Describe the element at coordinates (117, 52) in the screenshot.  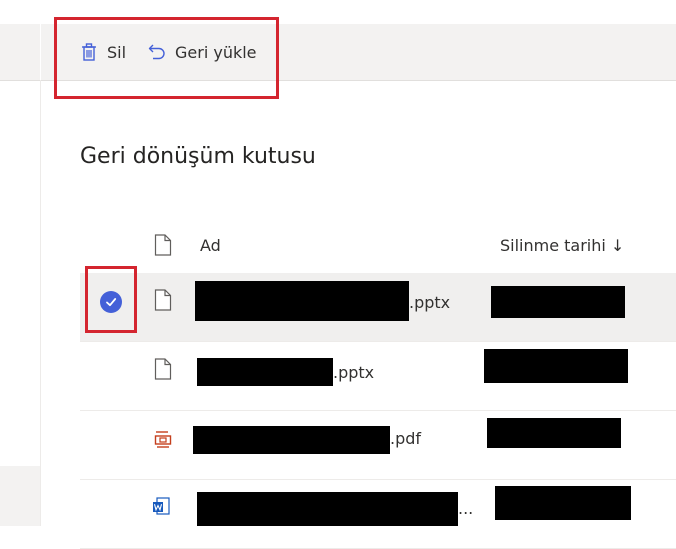
I see `delete-label: Sil` at that location.